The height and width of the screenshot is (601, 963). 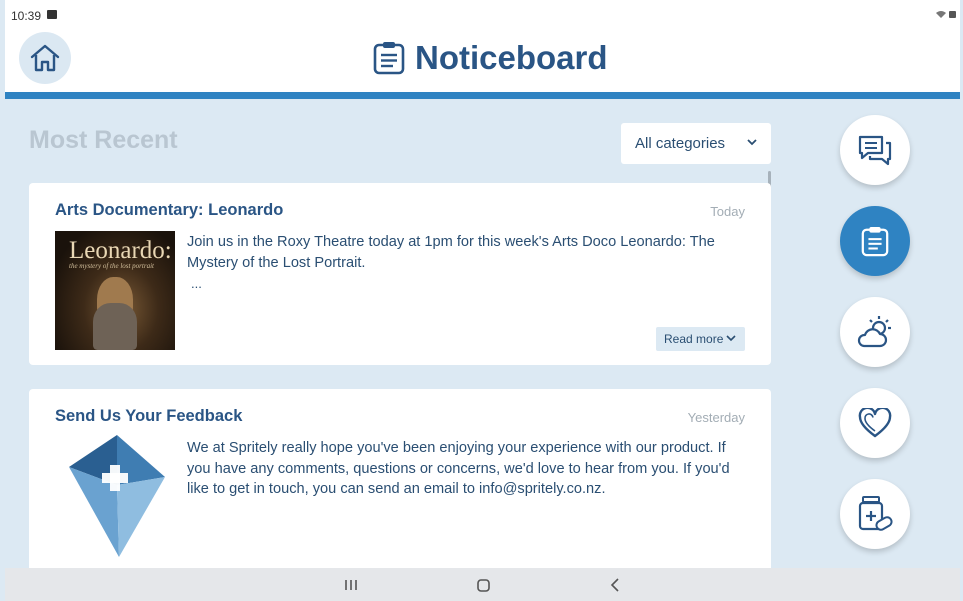 I want to click on rail-weather-button, so click(x=875, y=332).